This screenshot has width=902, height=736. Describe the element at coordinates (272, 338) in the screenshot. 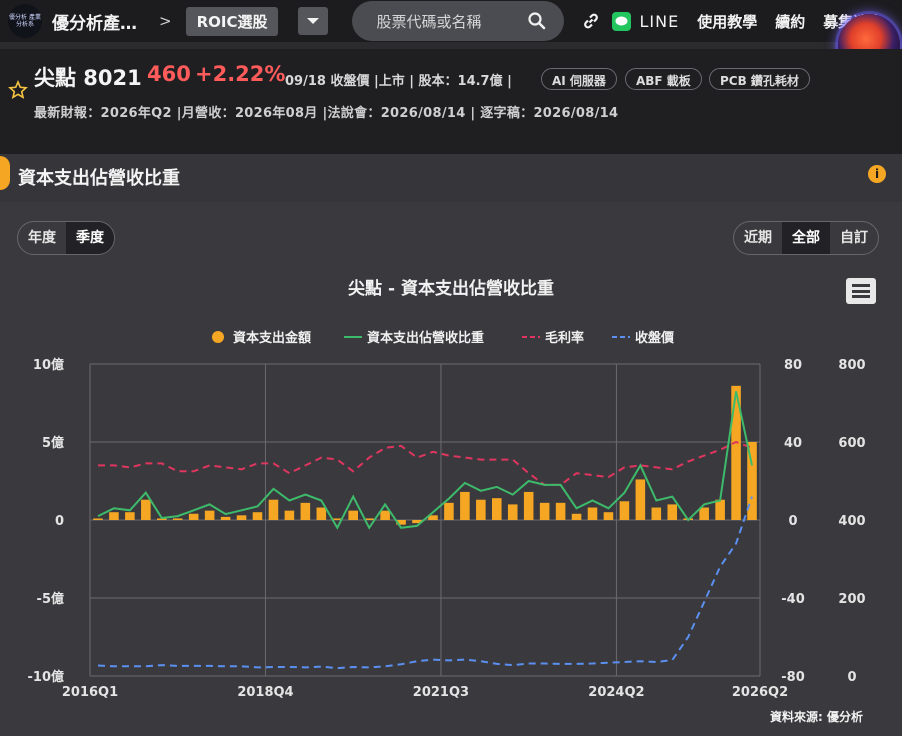

I see `legend-label: 資本支出金額` at that location.